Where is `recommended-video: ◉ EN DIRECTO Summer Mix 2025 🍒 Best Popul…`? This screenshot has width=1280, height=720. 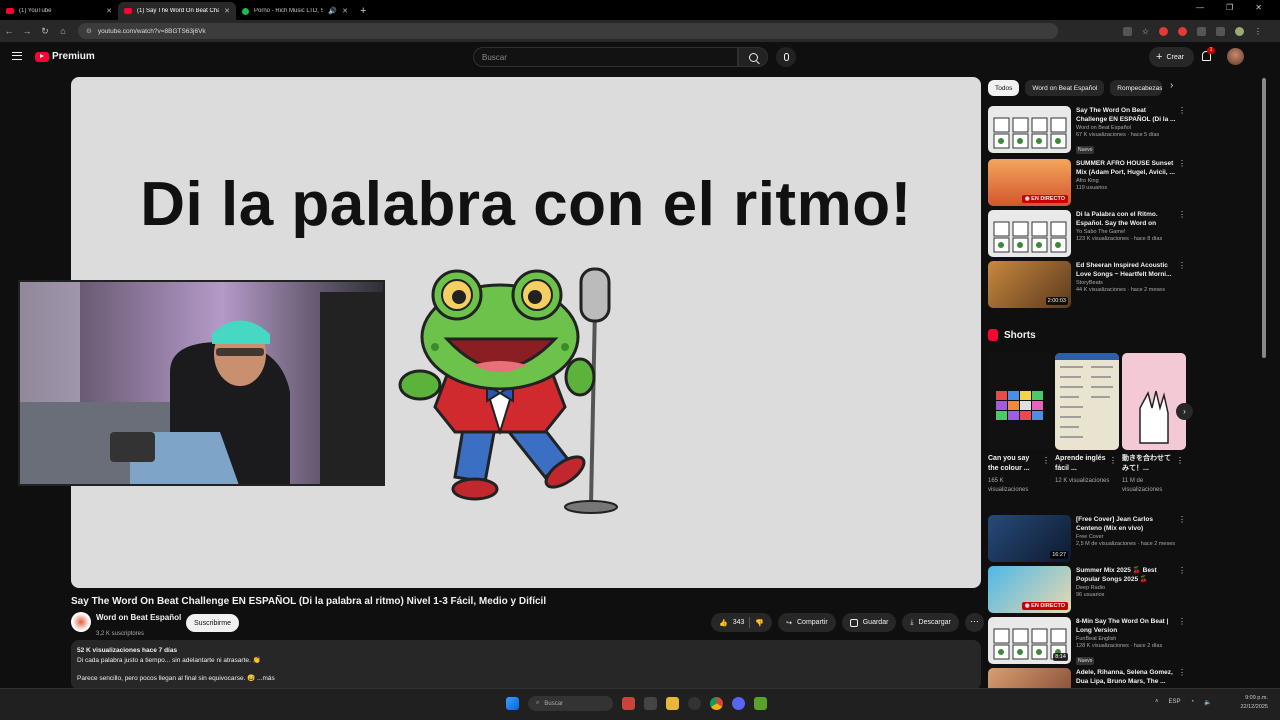
recommended-video: ◉ EN DIRECTO Summer Mix 2025 🍒 Best Popul… is located at coordinates (1088, 590).